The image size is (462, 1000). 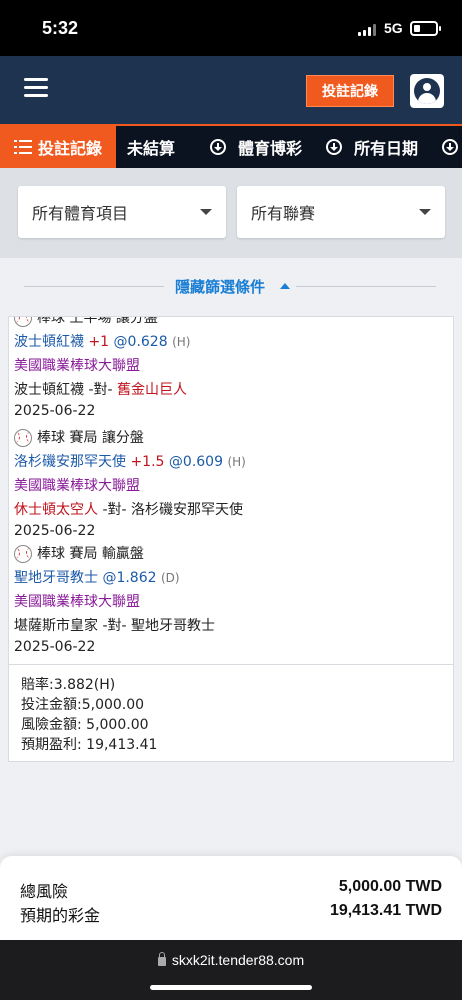 What do you see at coordinates (129, 578) in the screenshot?
I see `leg-odds: @1.862` at bounding box center [129, 578].